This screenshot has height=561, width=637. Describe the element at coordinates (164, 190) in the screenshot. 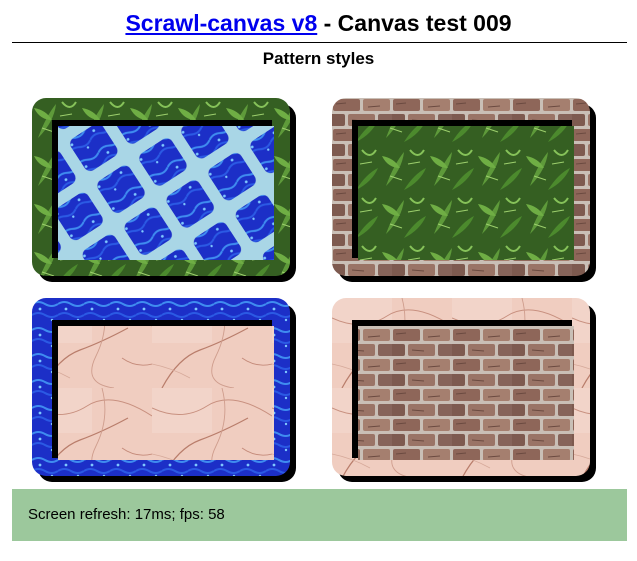

I see `pattern-tile-leaf-frame` at that location.